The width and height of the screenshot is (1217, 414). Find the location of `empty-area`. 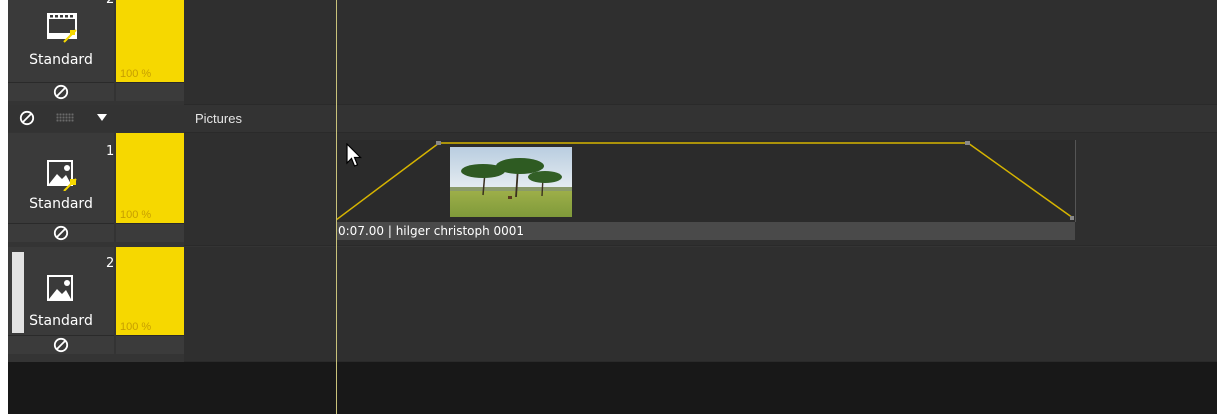

empty-area is located at coordinates (612, 388).